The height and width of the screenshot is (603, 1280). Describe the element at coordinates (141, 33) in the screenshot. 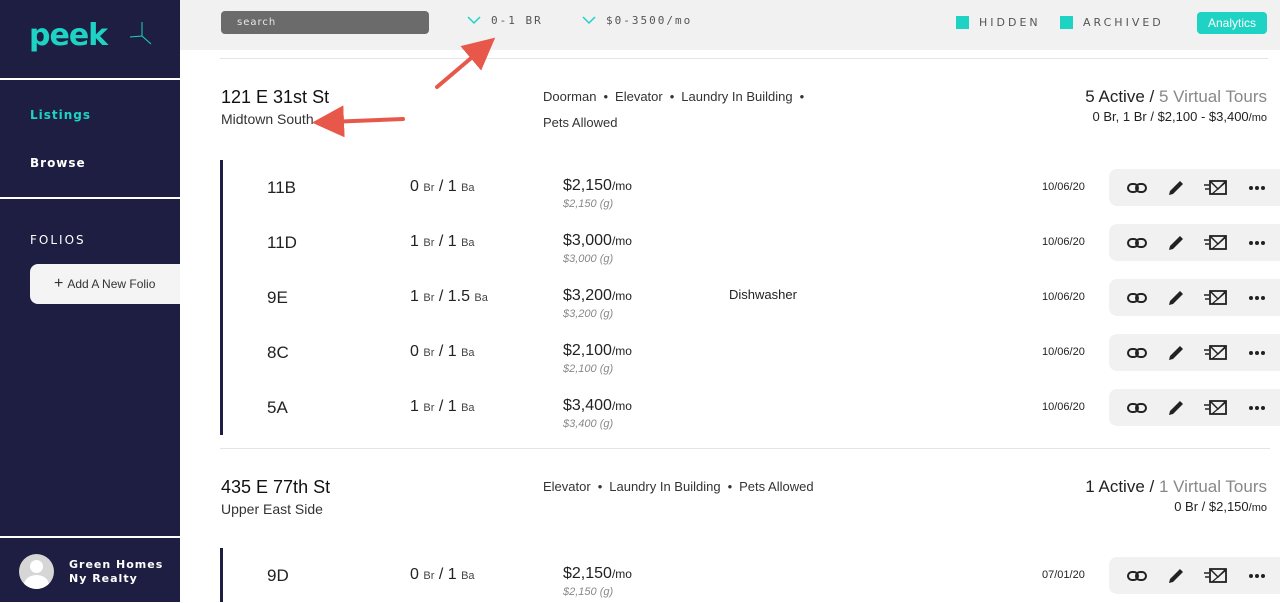

I see `logo-mark-icon` at that location.